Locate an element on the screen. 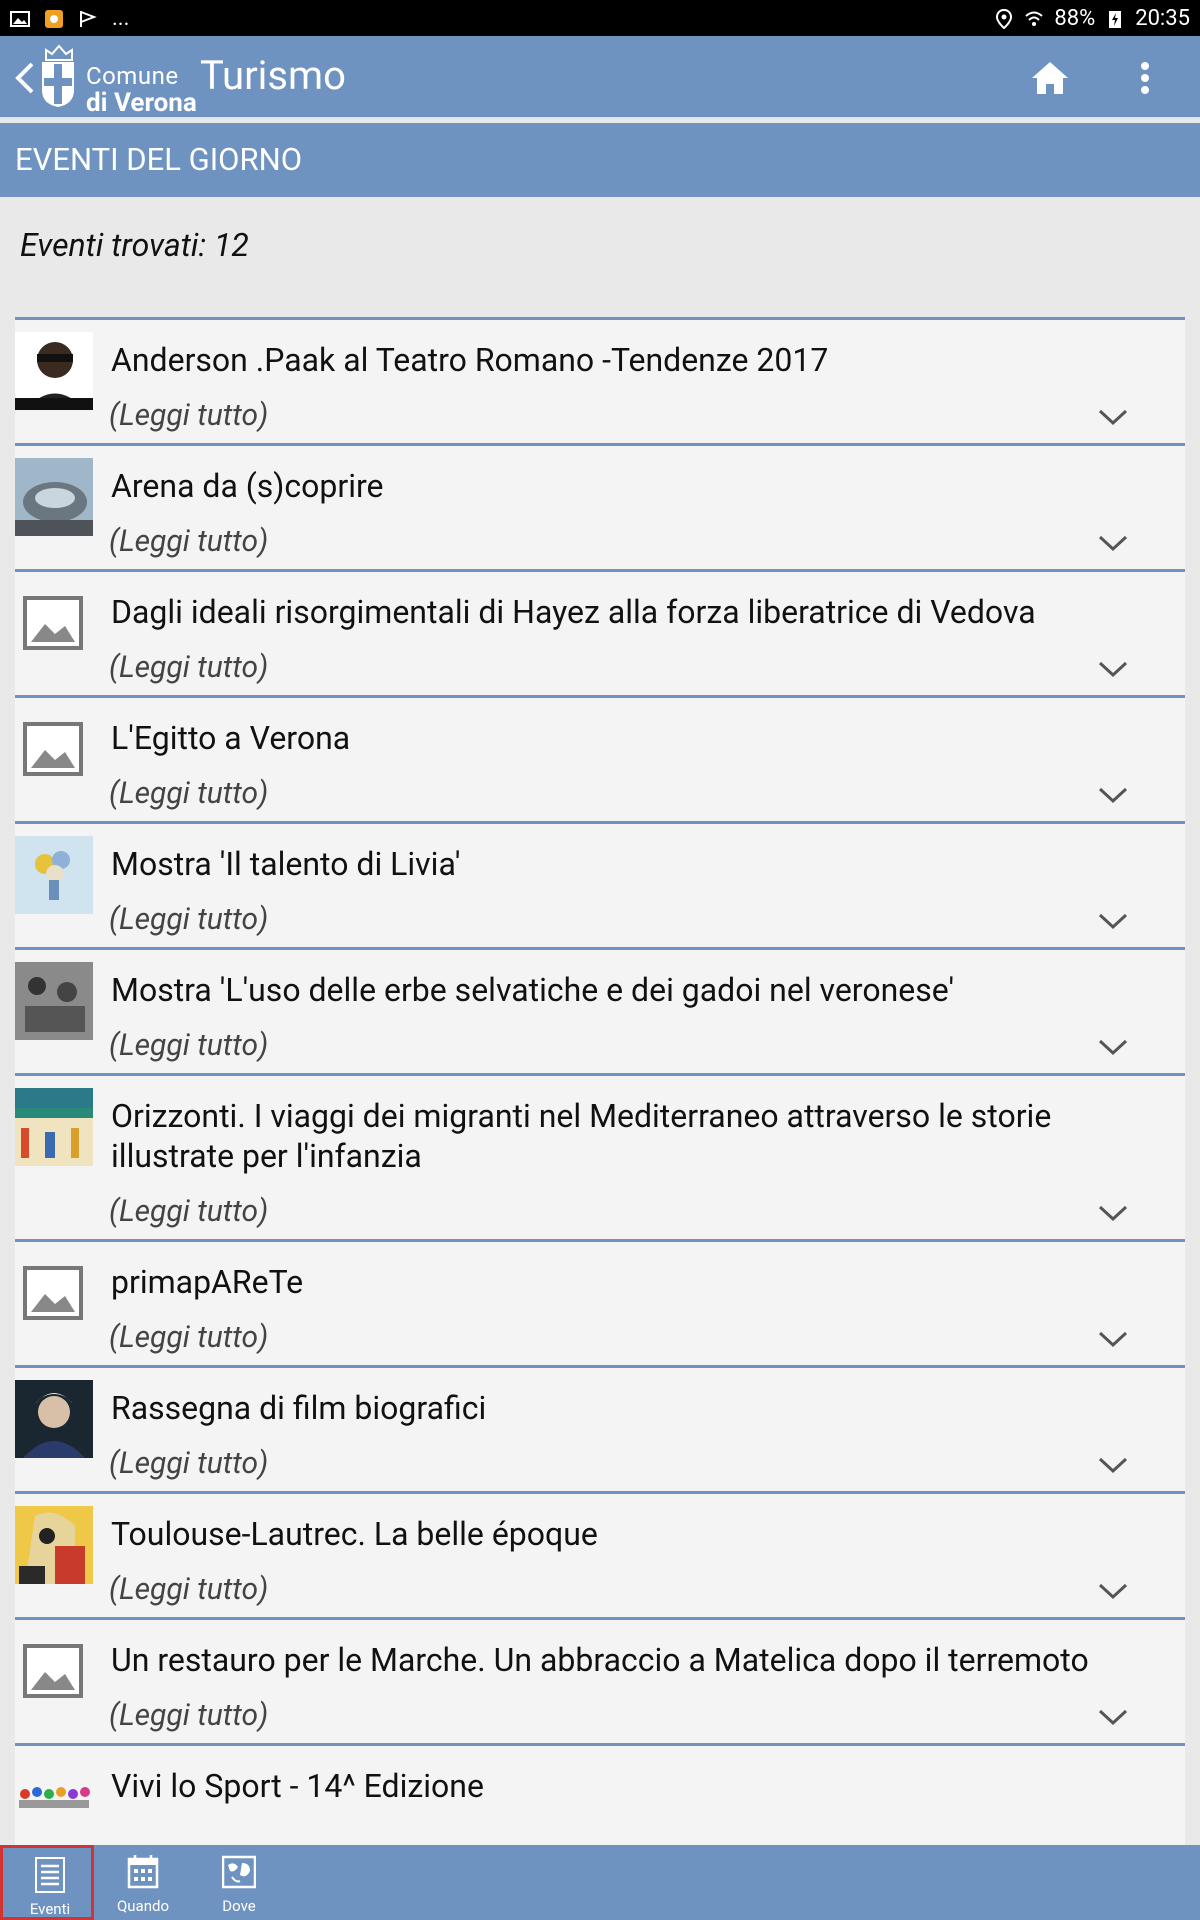 The width and height of the screenshot is (1200, 1920). comune-di-verona-logo: Comune di Verona is located at coordinates (120, 80).